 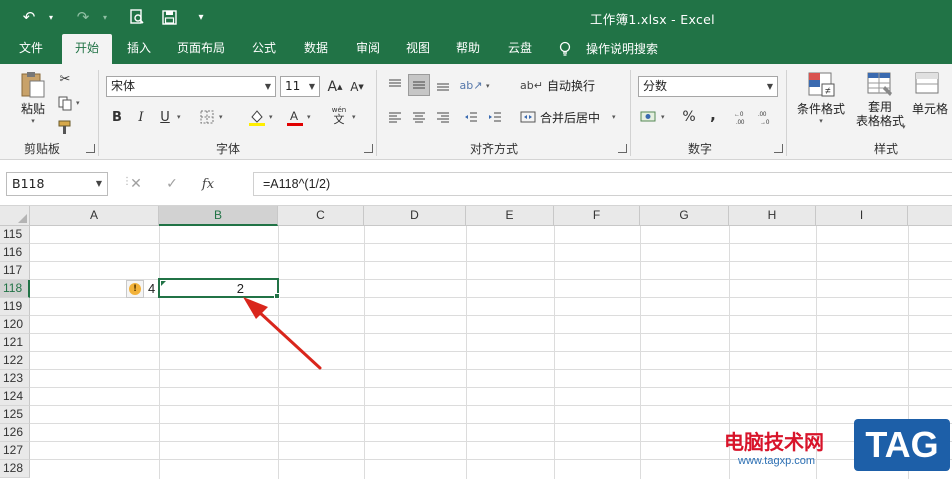 What do you see at coordinates (774, 442) in the screenshot?
I see `watermark-text: 电脑技术网` at bounding box center [774, 442].